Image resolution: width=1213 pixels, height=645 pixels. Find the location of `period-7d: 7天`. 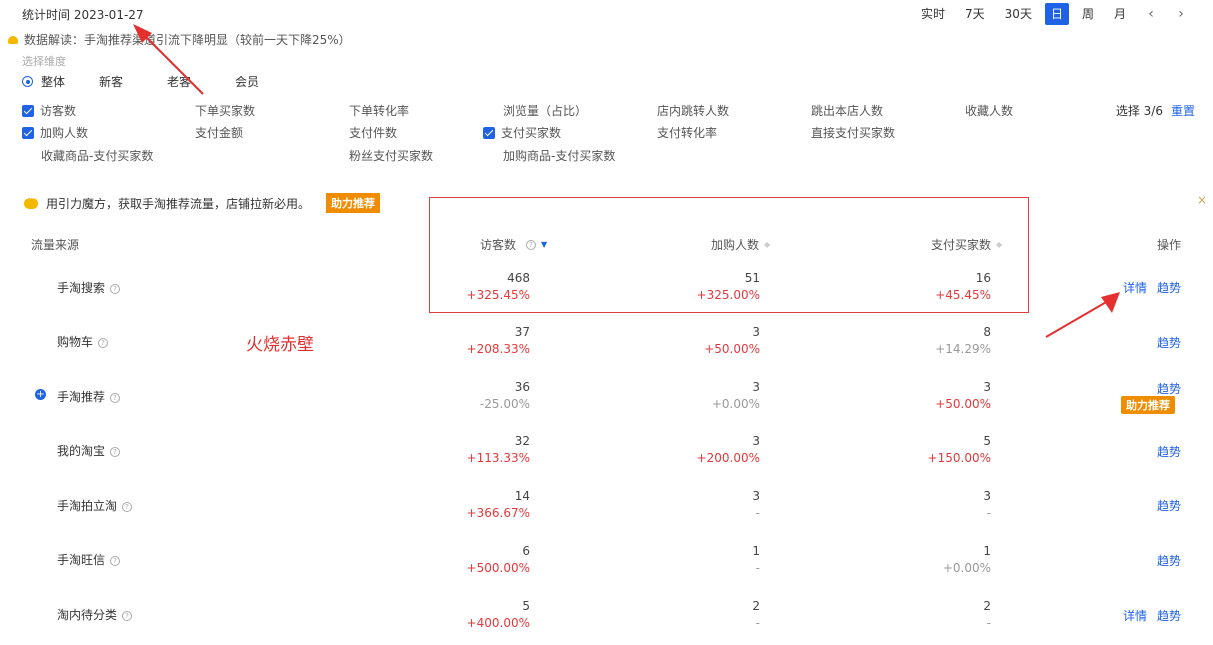

period-7d: 7天 is located at coordinates (975, 14).